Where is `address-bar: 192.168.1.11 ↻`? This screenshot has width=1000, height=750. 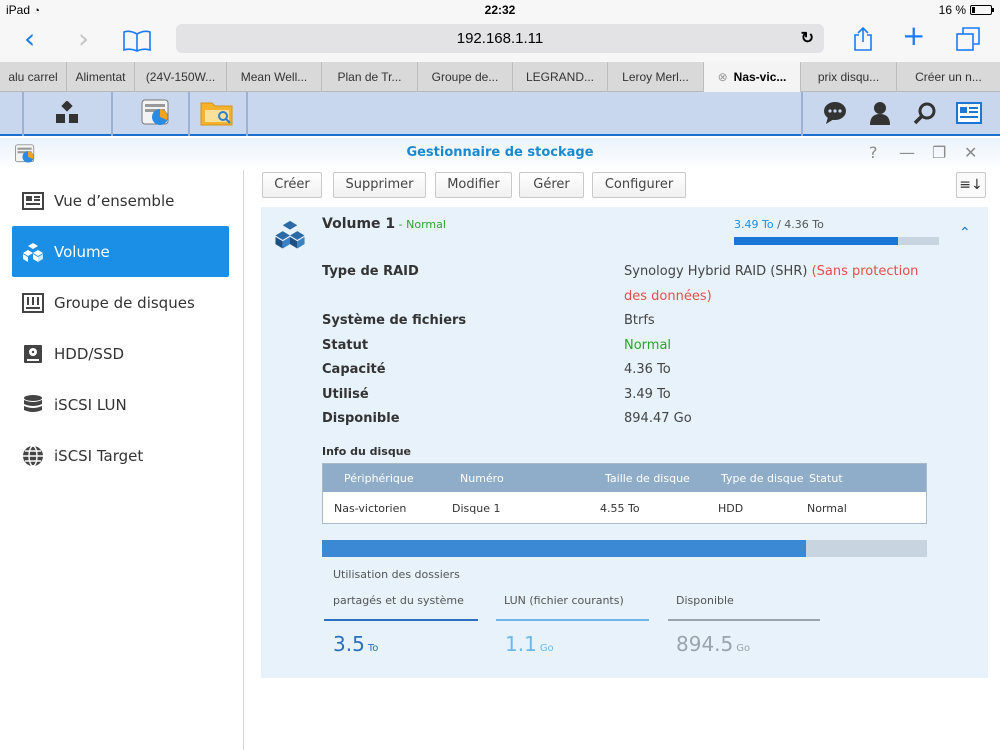
address-bar: 192.168.1.11 ↻ is located at coordinates (500, 38).